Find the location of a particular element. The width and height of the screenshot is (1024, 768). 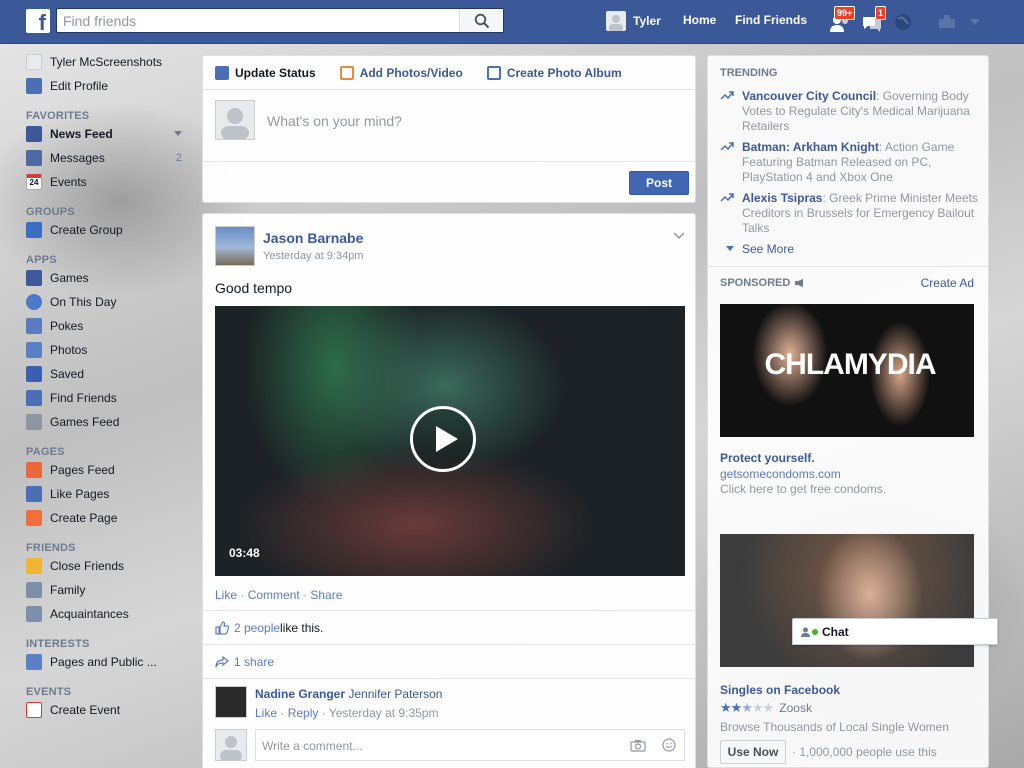

sidebar-item-label: Pokes is located at coordinates (67, 326).